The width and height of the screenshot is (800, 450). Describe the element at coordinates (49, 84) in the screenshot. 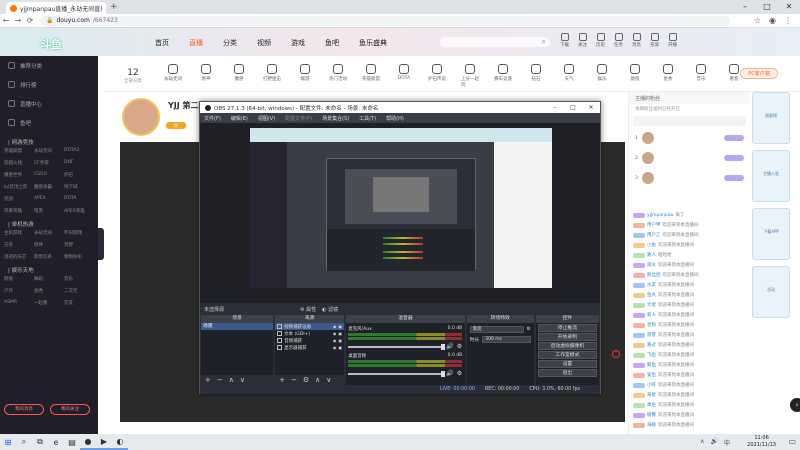

I see `sidebar-item: 排行榜` at that location.